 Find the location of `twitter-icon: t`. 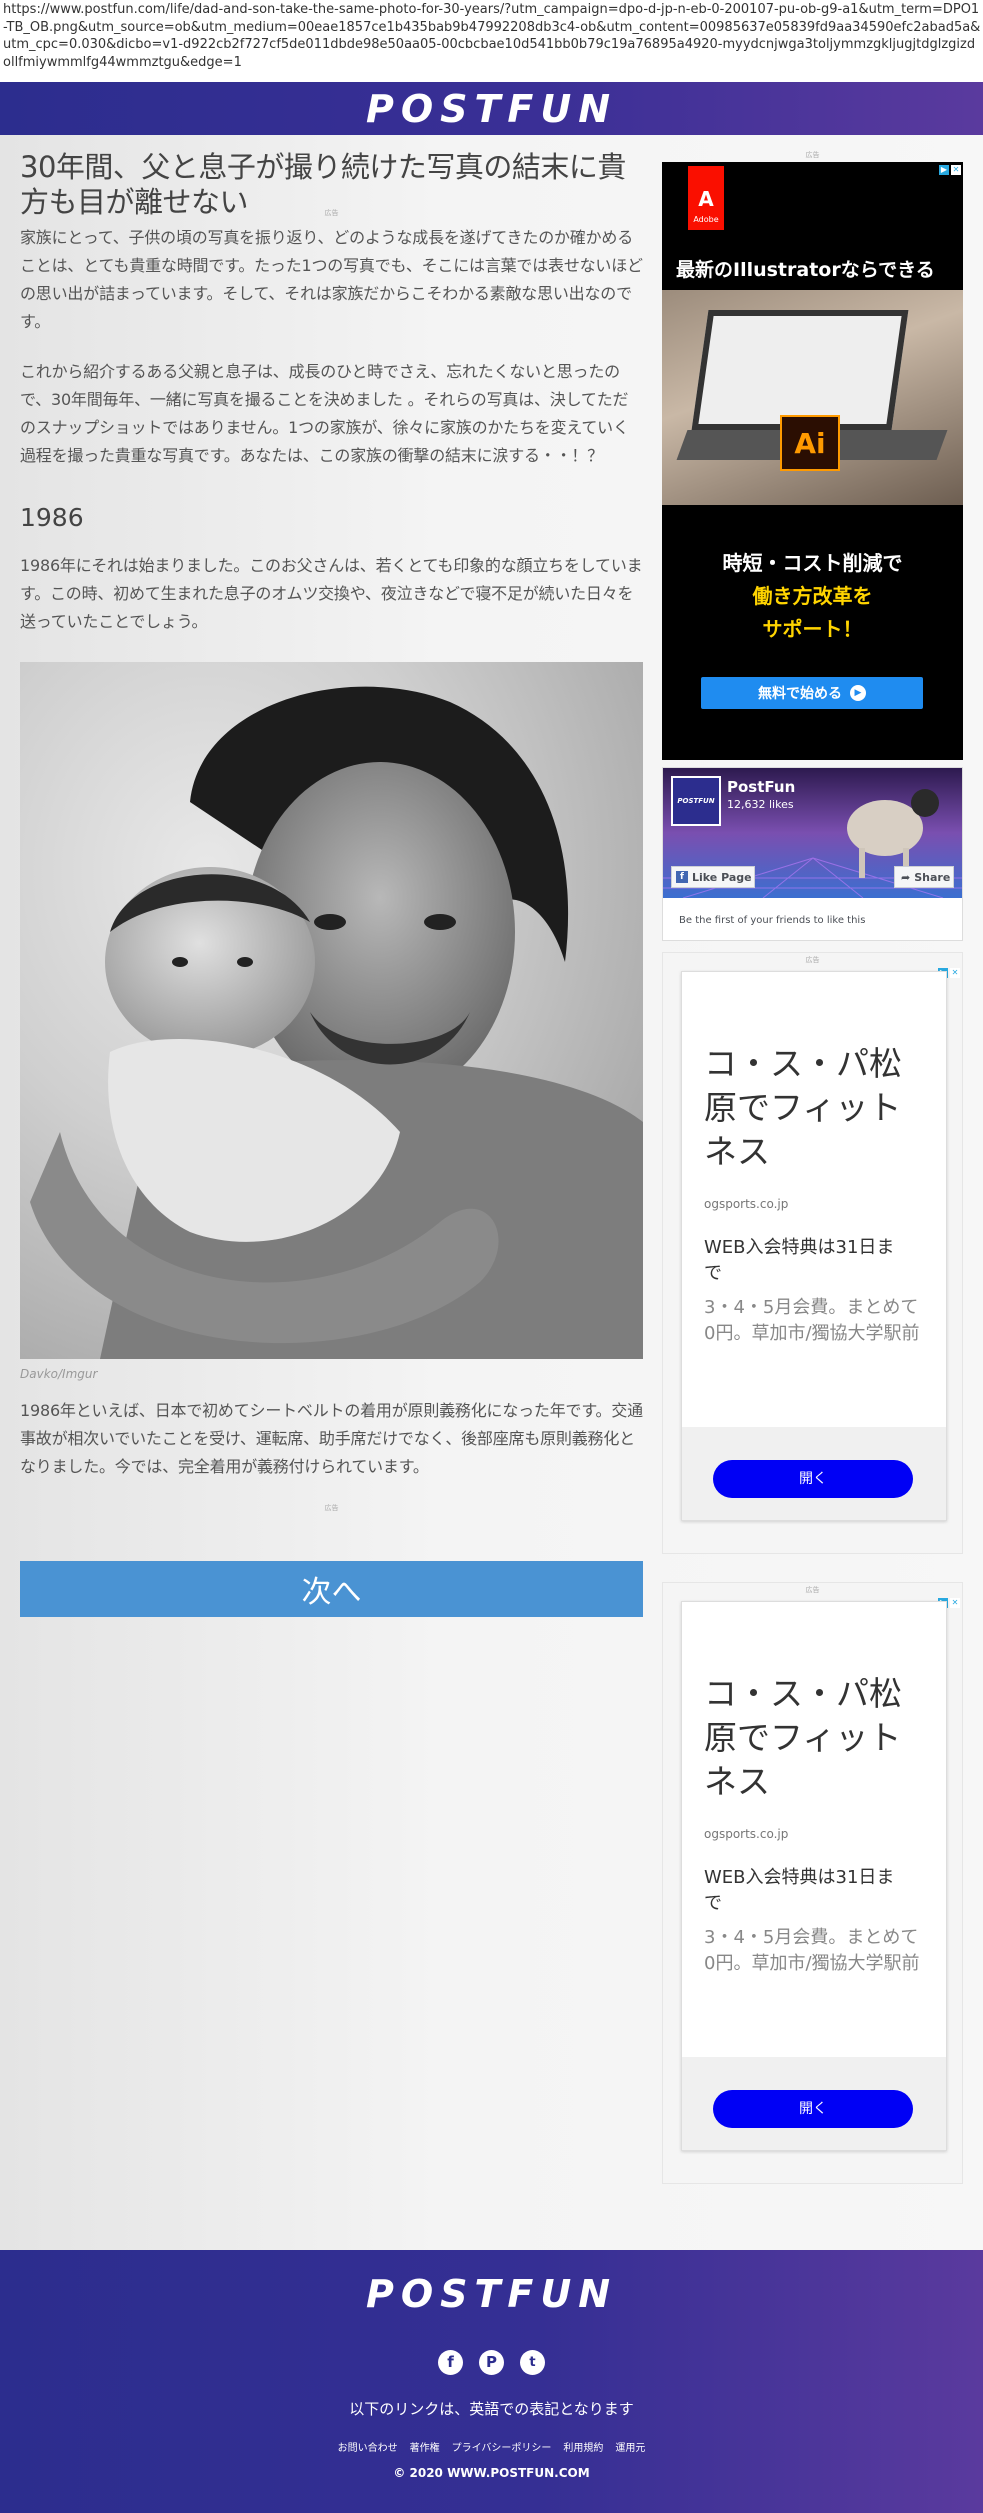

twitter-icon: t is located at coordinates (532, 2362).